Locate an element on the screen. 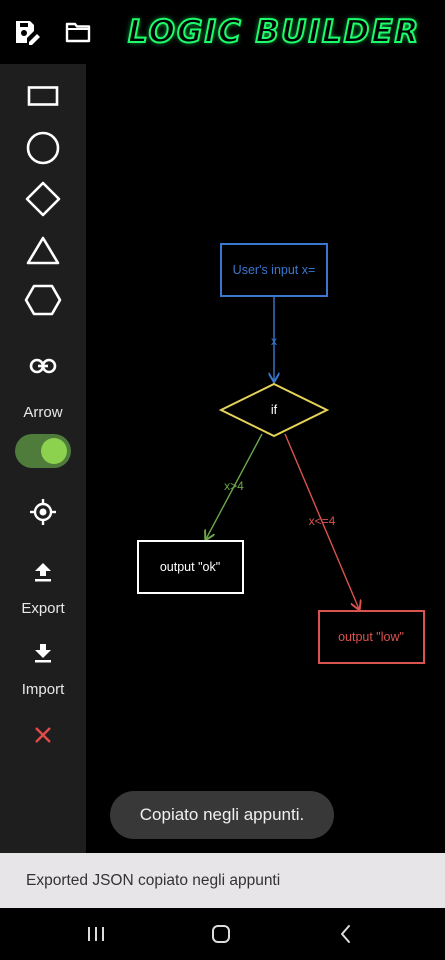  back-icon is located at coordinates (346, 934).